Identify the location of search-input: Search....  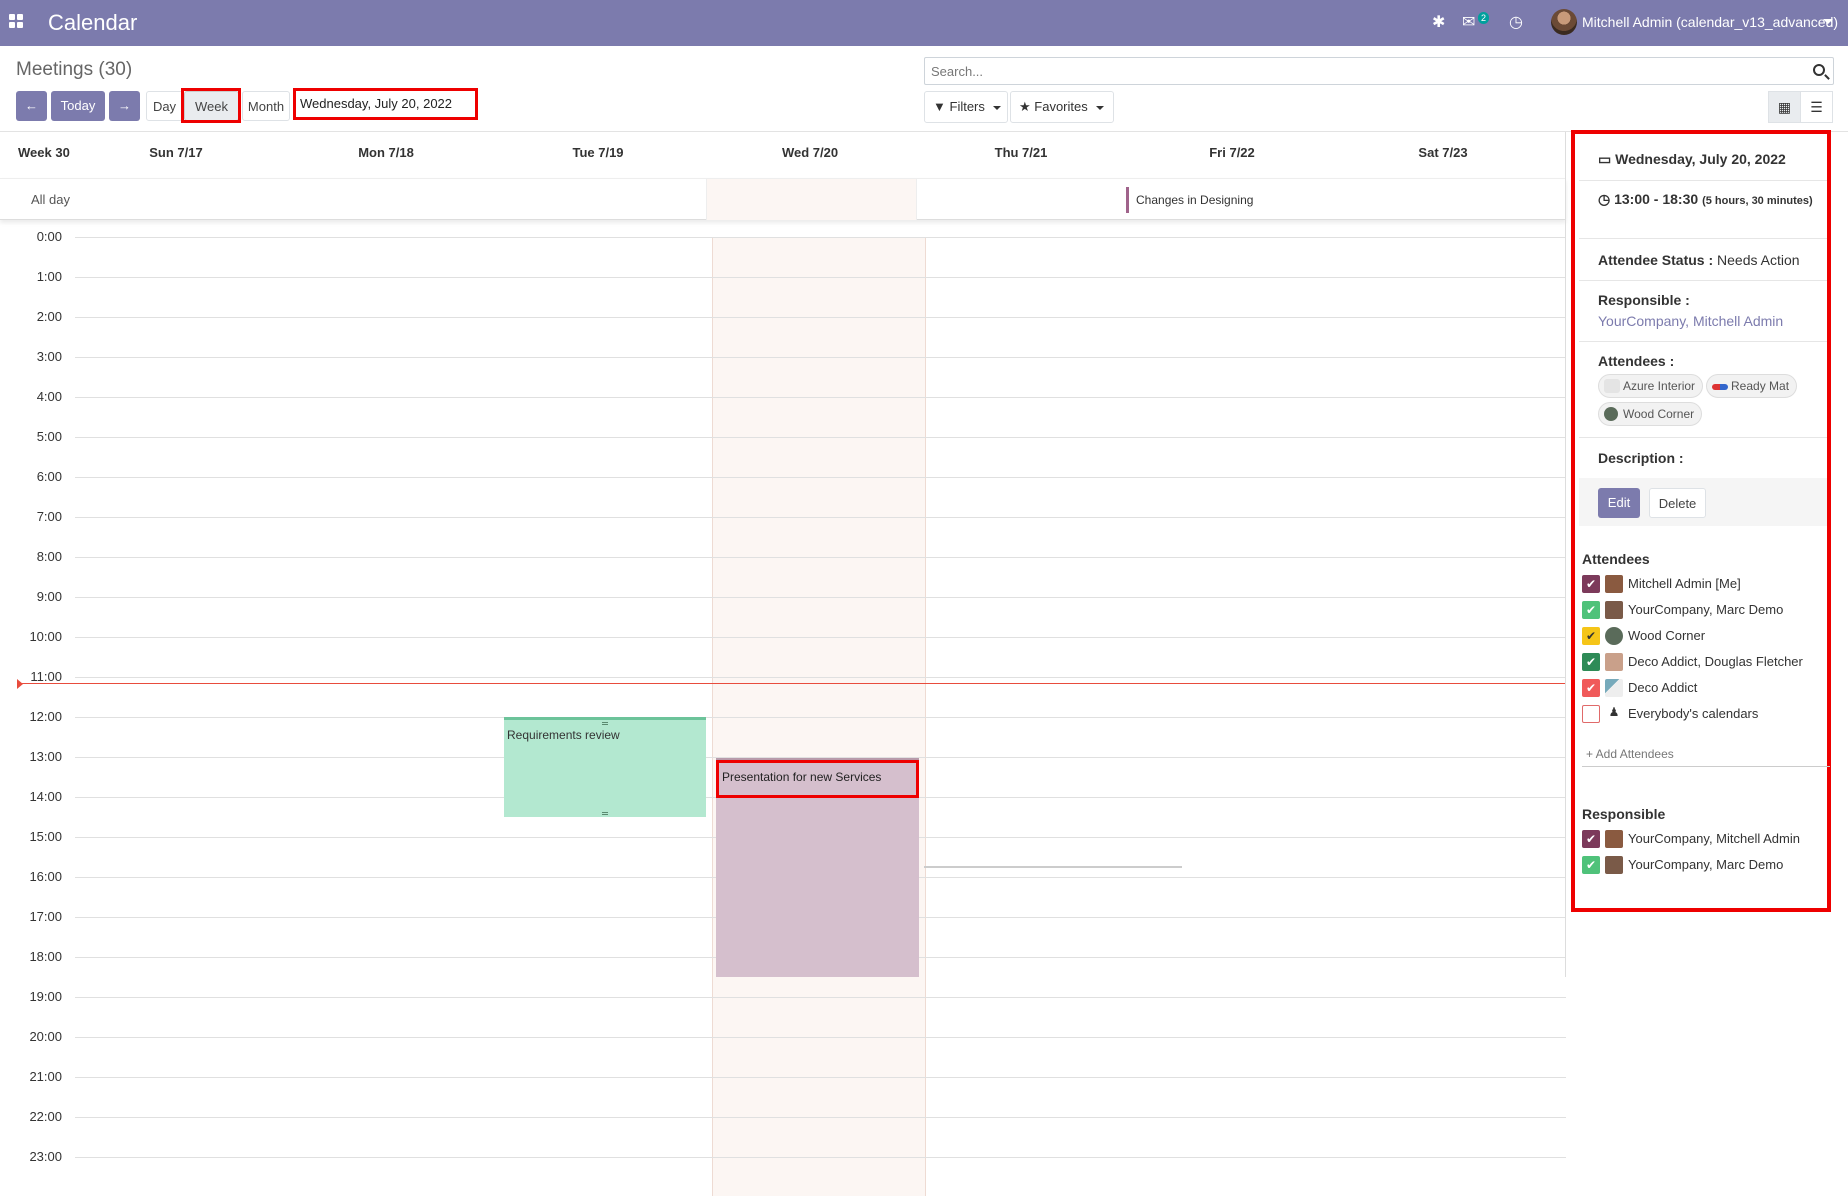
(957, 71).